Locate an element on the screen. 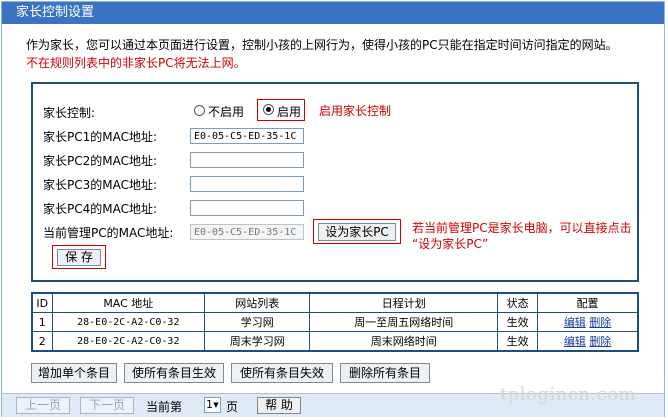 The image size is (668, 420). pc1-mac-input: E0-05-C5-ED-35-1C is located at coordinates (247, 136).